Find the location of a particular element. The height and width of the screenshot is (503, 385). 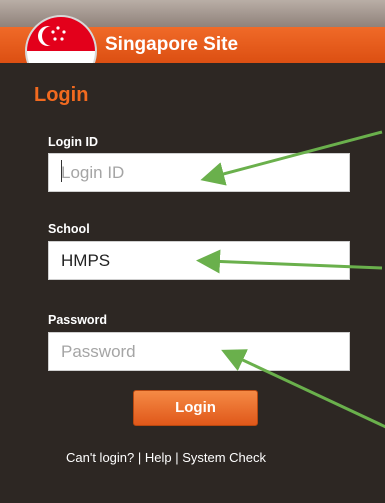

footer-links: Can't login? | Help | System Check is located at coordinates (196, 457).